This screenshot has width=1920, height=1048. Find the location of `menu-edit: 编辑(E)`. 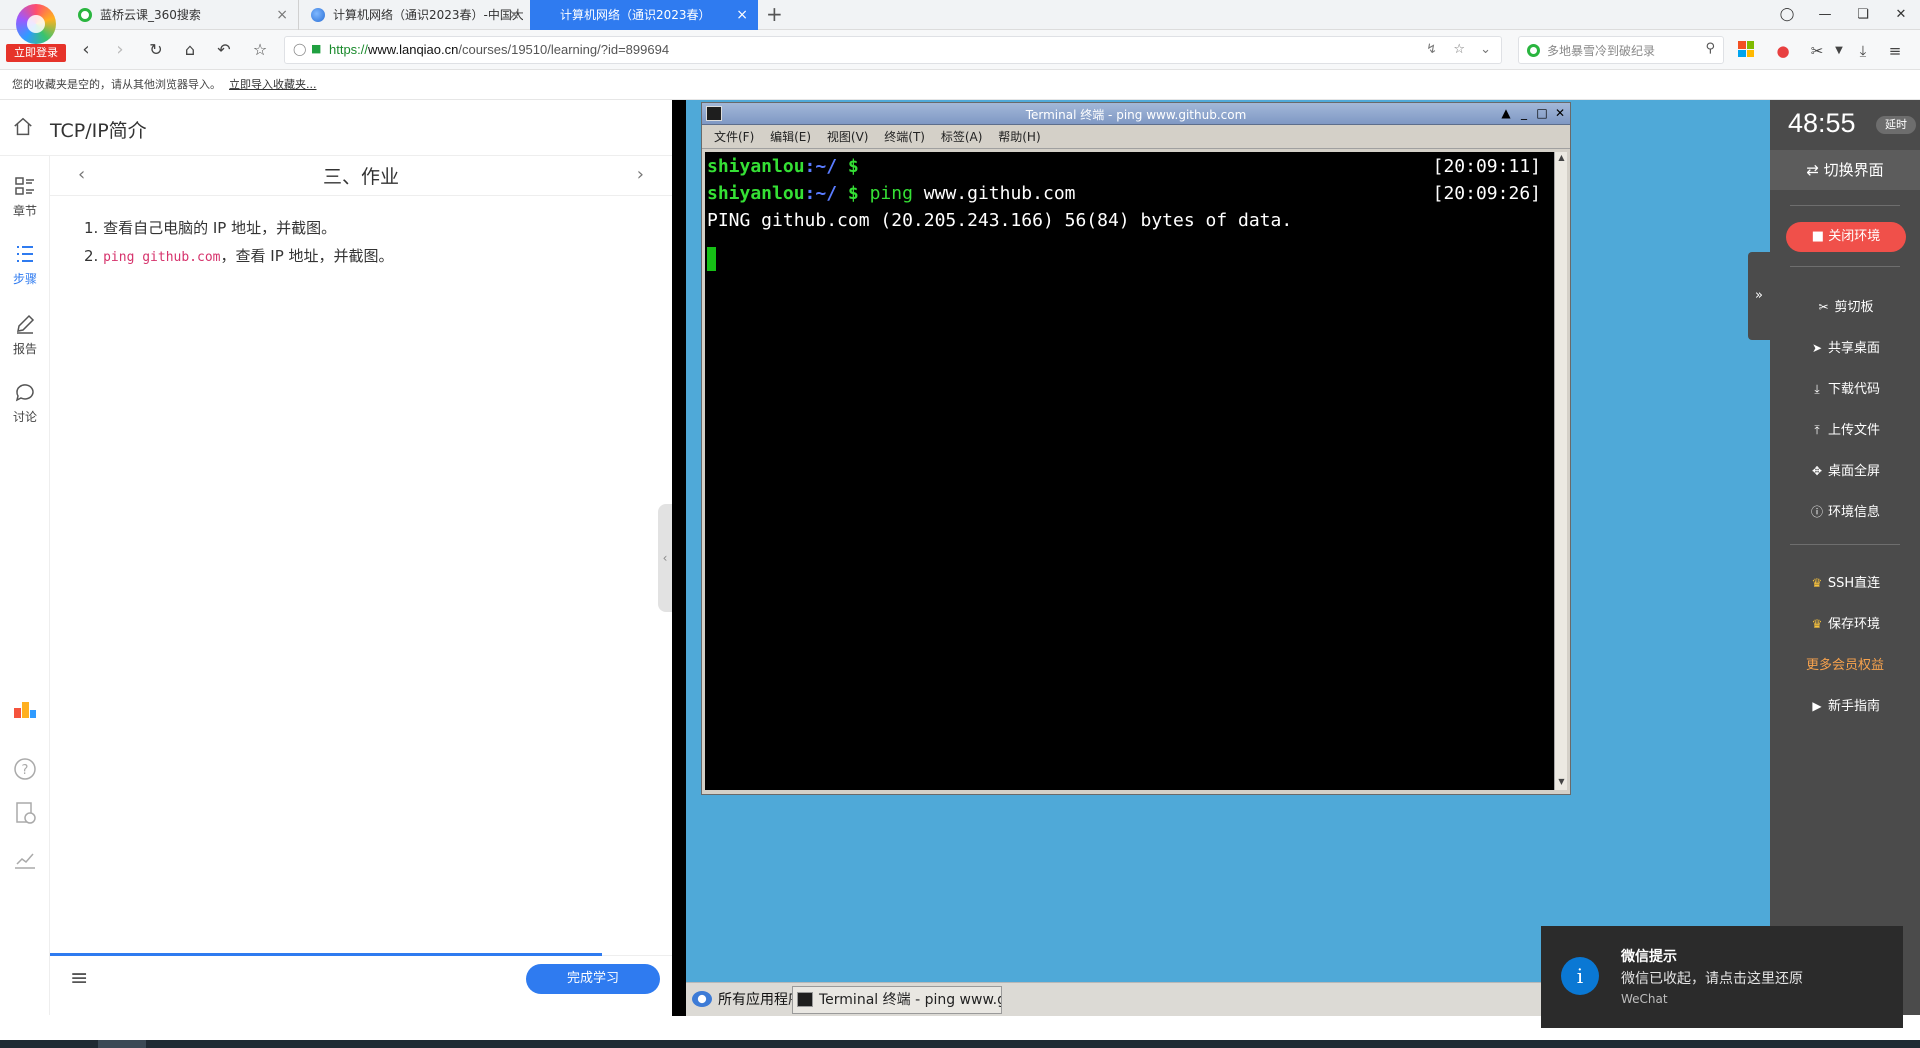

menu-edit: 编辑(E) is located at coordinates (790, 137).